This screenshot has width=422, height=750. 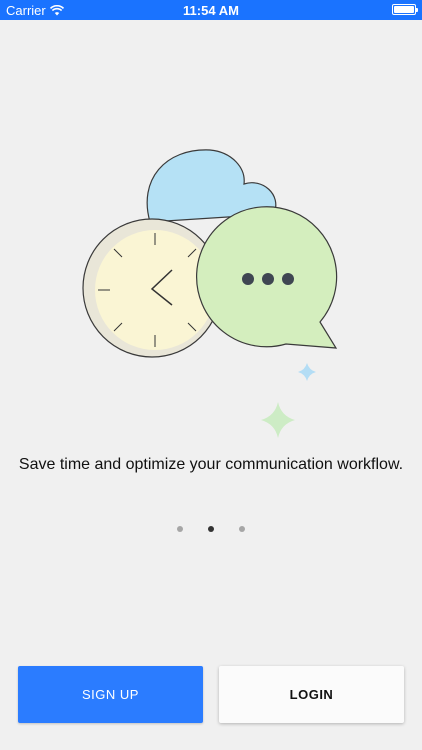 I want to click on sign-up-button: SIGN UP, so click(x=110, y=694).